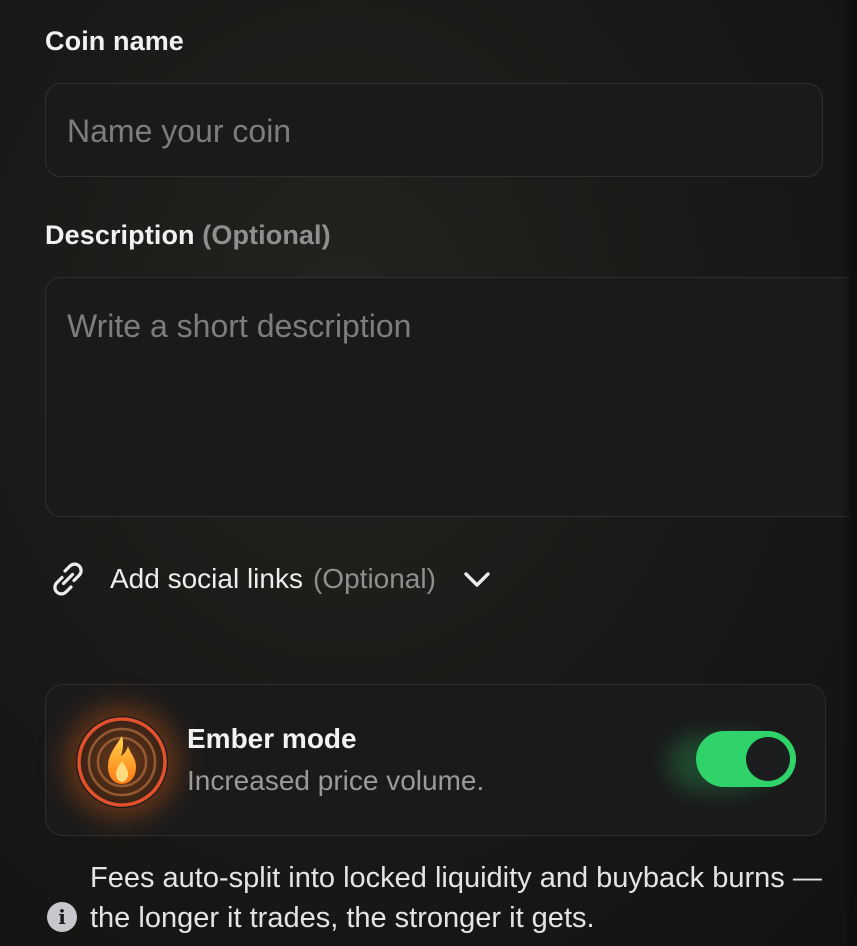 The width and height of the screenshot is (857, 946). I want to click on description-optional-tag: (Optional), so click(266, 235).